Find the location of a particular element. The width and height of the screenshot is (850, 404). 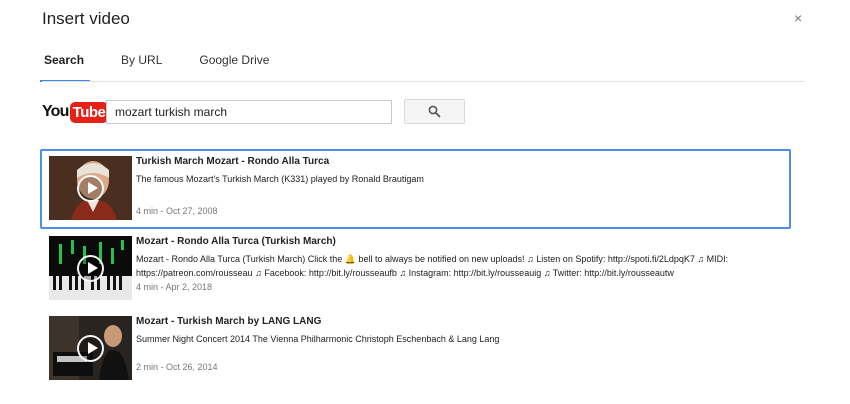

video-meta: 4 min - Oct 27, 2008 is located at coordinates (177, 211).